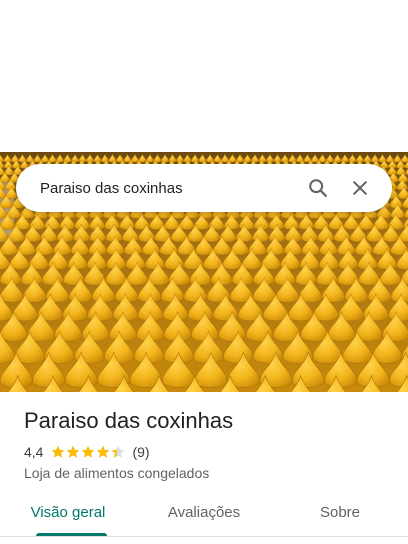  I want to click on tab-overview: Visão geral, so click(68, 515).